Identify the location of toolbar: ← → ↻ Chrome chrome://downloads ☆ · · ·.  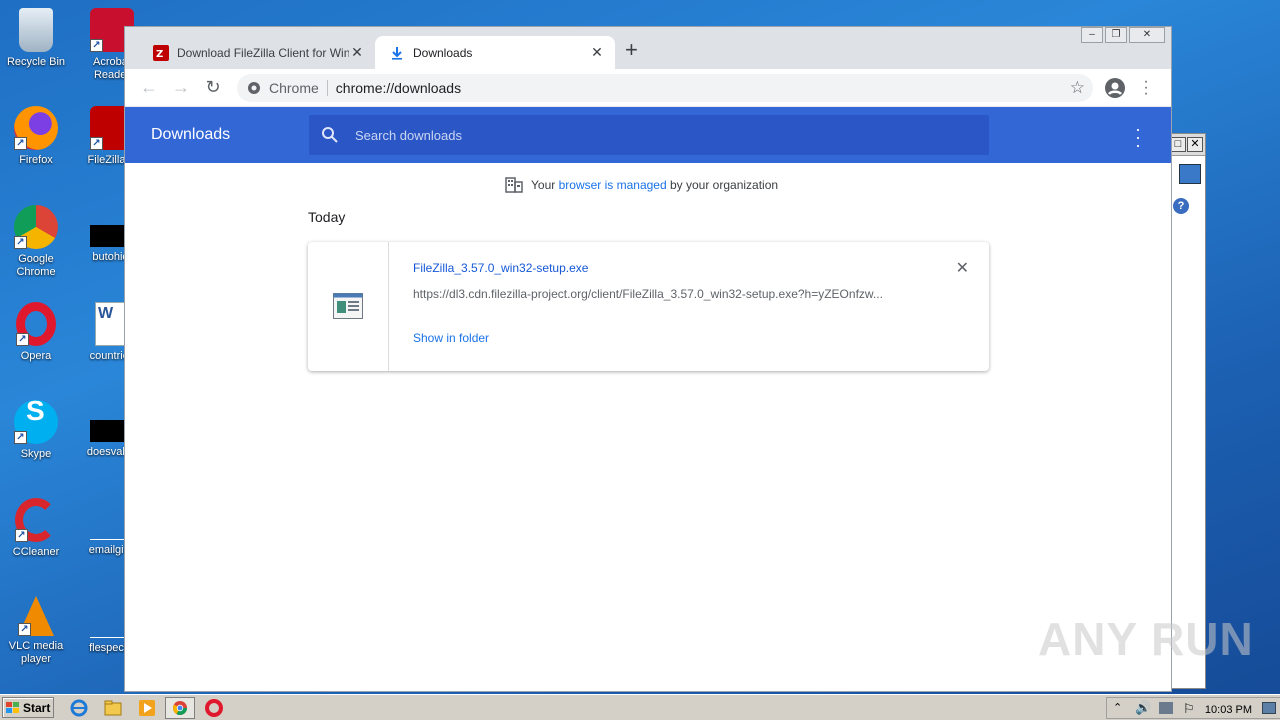
(648, 88).